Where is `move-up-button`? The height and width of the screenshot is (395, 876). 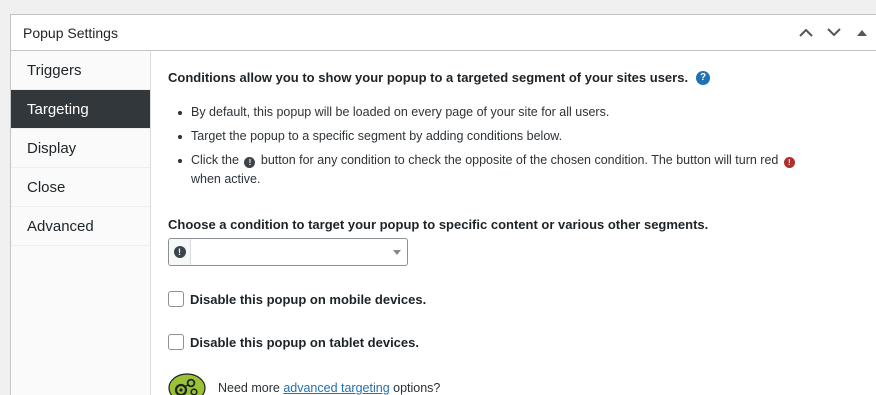 move-up-button is located at coordinates (806, 32).